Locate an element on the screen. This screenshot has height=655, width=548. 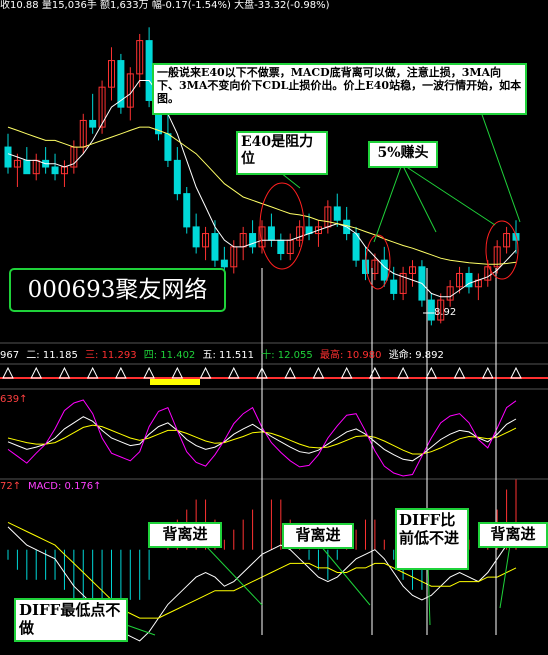
header-close: 收10.88 is located at coordinates (19, 5).